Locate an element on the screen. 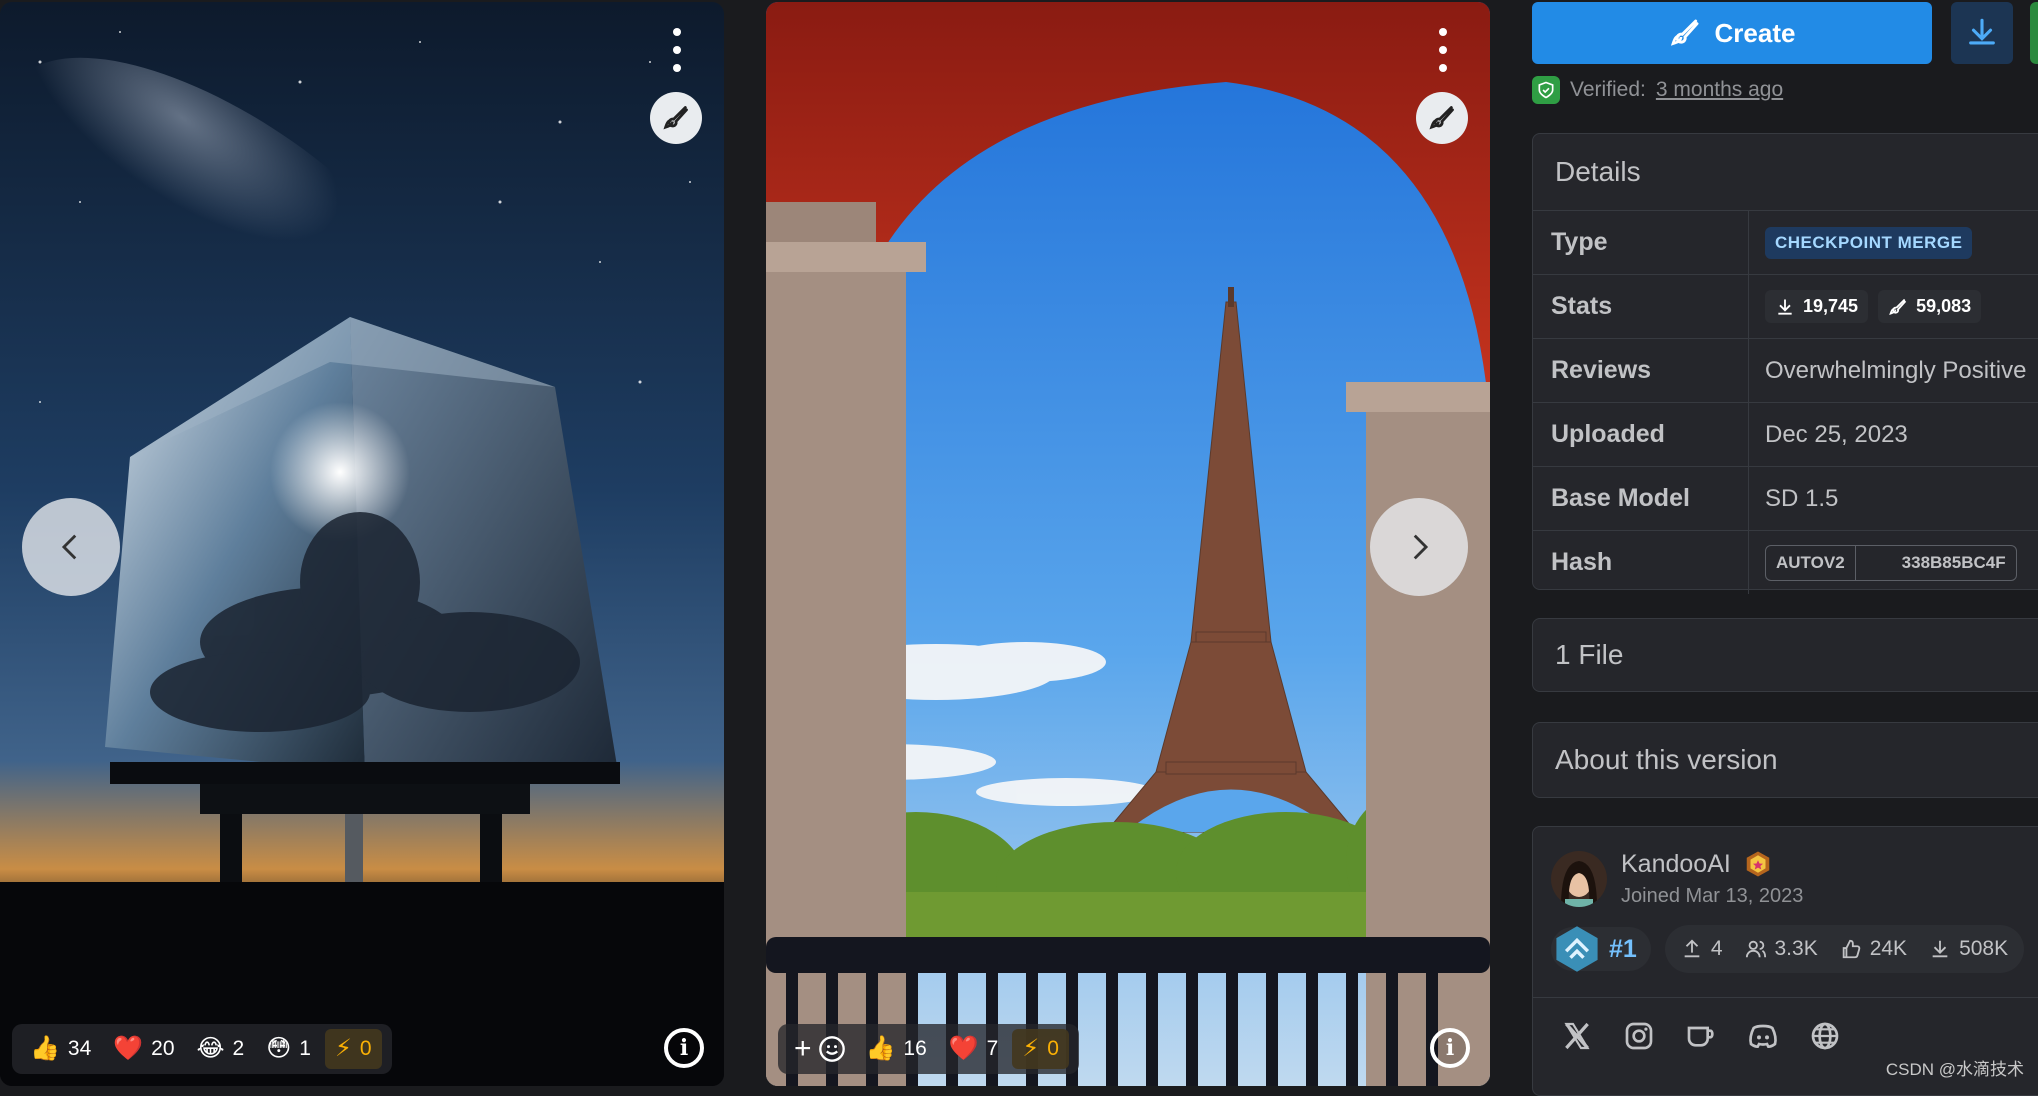 The width and height of the screenshot is (2038, 1096). hash-copy-button: AUTOV2 338B85BC4F is located at coordinates (1891, 562).